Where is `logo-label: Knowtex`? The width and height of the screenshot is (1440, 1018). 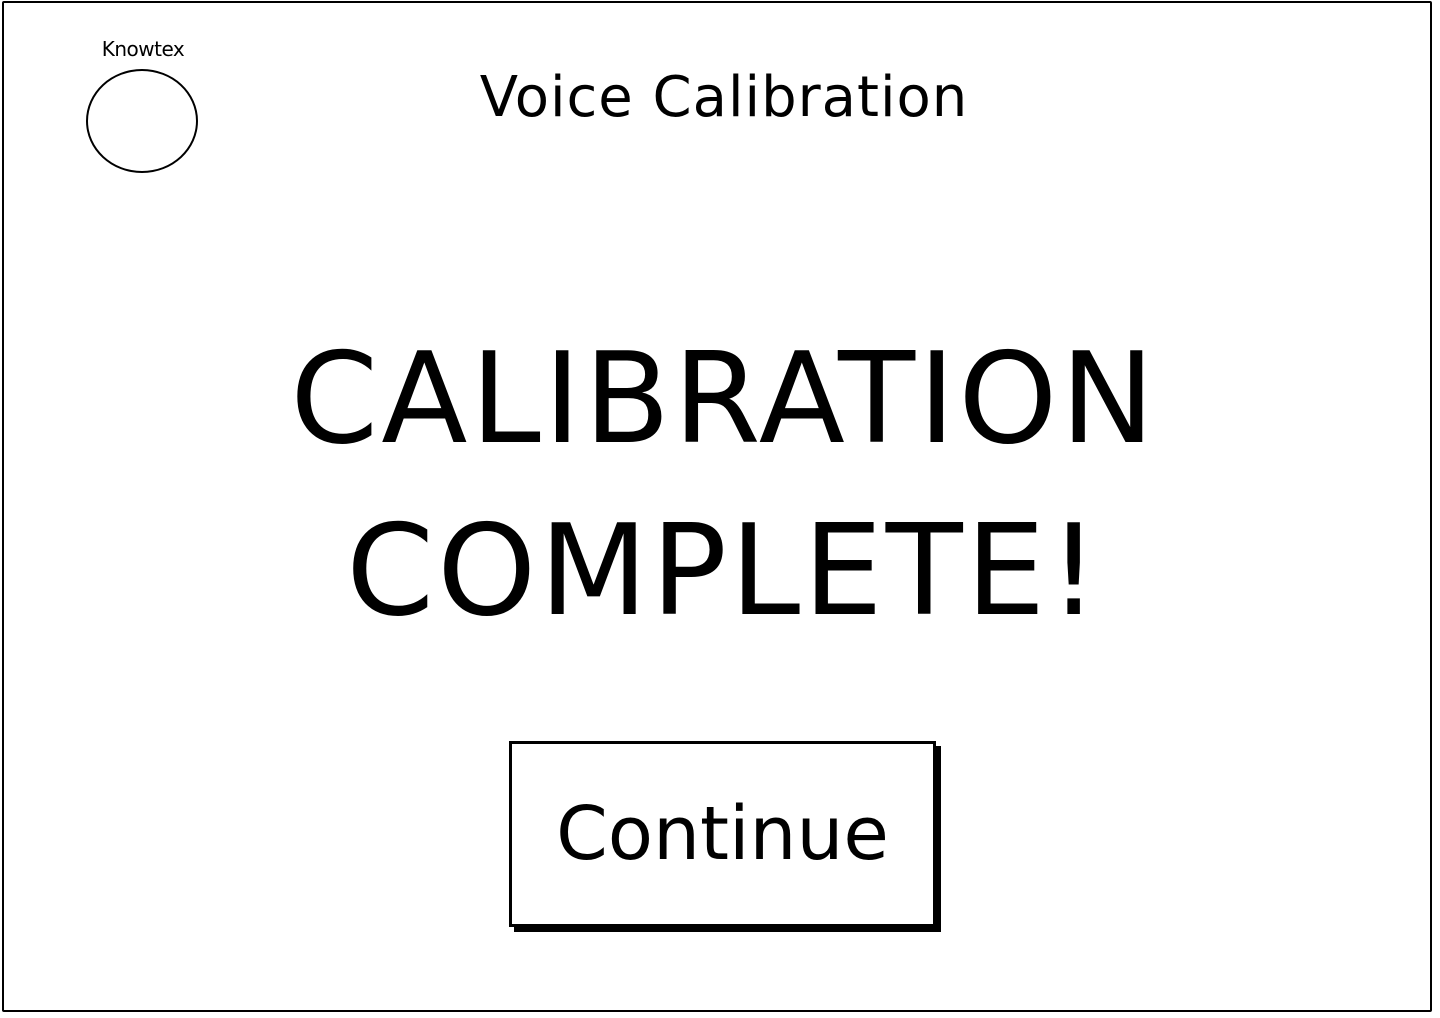
logo-label: Knowtex is located at coordinates (143, 49).